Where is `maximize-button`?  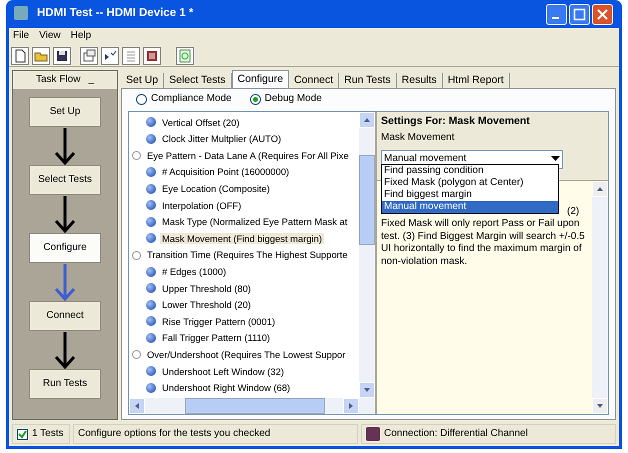 maximize-button is located at coordinates (579, 14).